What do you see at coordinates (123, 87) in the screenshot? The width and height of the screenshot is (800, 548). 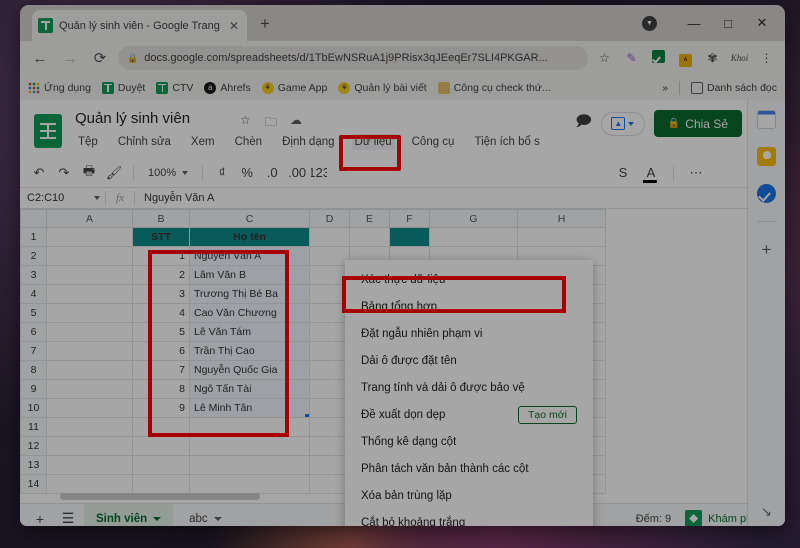 I see `bookmark-duyet: Duyệt` at bounding box center [123, 87].